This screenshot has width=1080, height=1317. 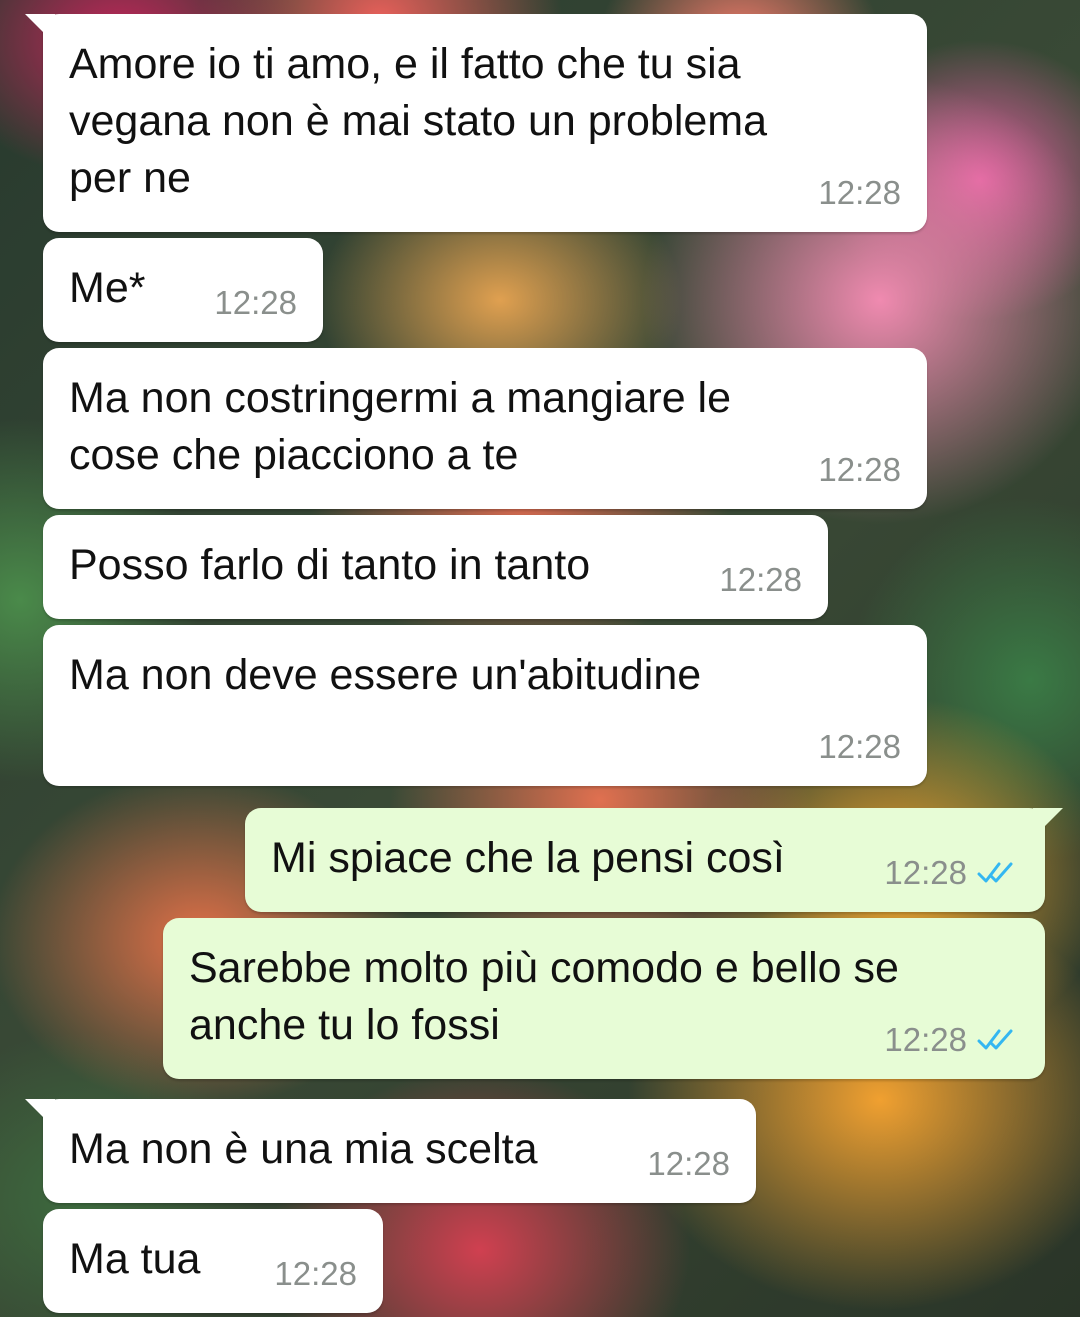 What do you see at coordinates (385, 675) in the screenshot?
I see `message-text: Ma non deve essere un'abitudine` at bounding box center [385, 675].